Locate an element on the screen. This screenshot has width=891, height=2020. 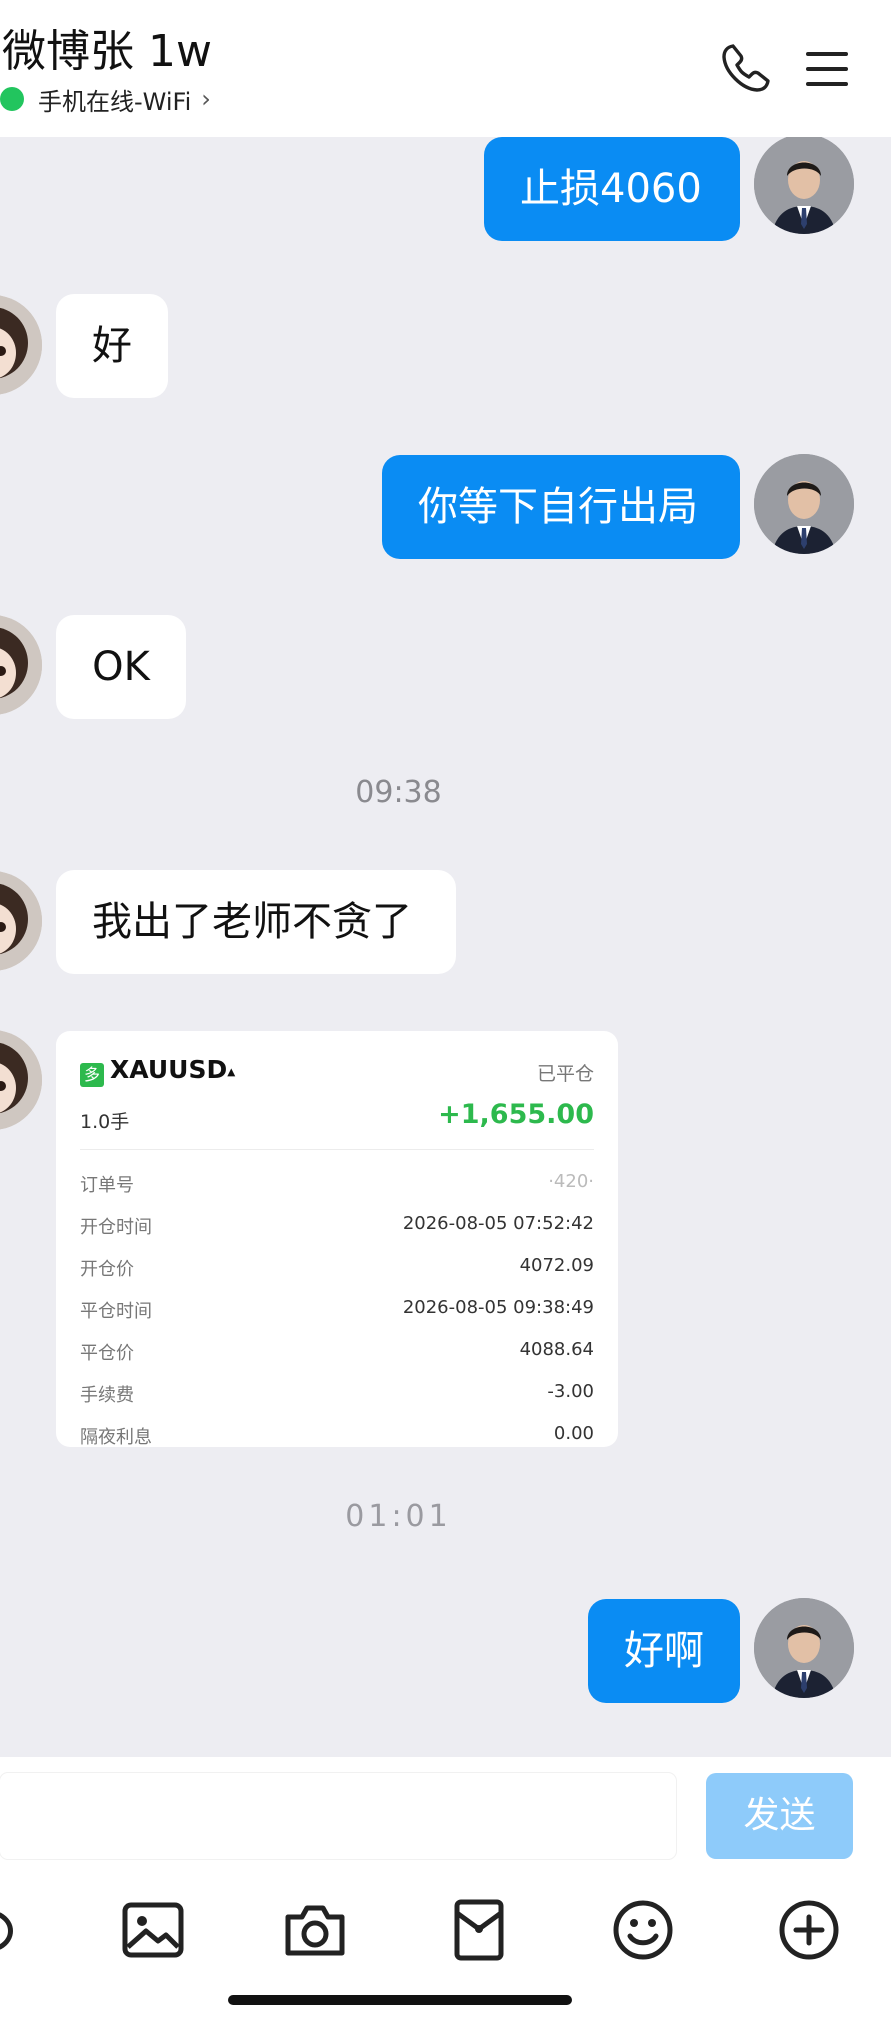
chevron-right-icon: › is located at coordinates (206, 99).